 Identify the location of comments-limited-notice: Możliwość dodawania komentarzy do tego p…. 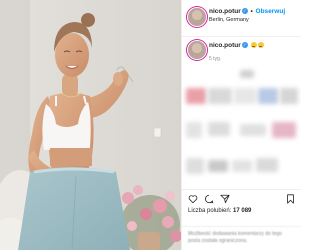
(241, 238).